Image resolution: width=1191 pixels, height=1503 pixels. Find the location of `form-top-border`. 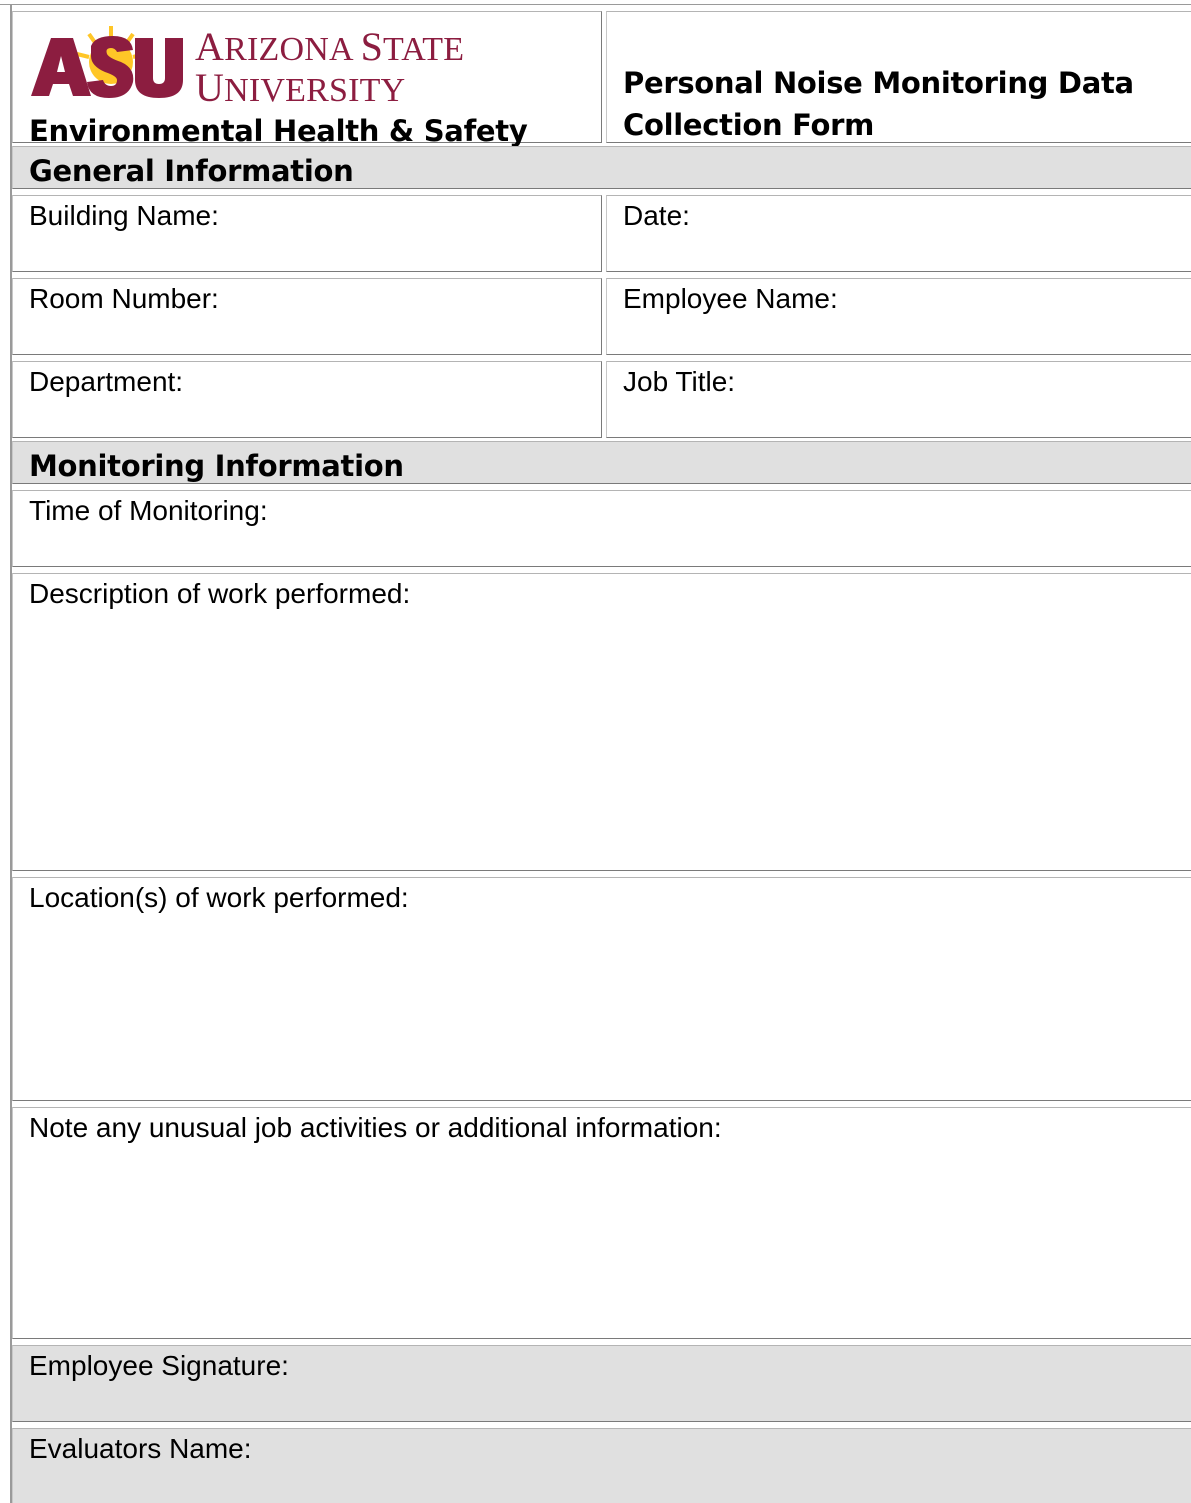

form-top-border is located at coordinates (595, 4).